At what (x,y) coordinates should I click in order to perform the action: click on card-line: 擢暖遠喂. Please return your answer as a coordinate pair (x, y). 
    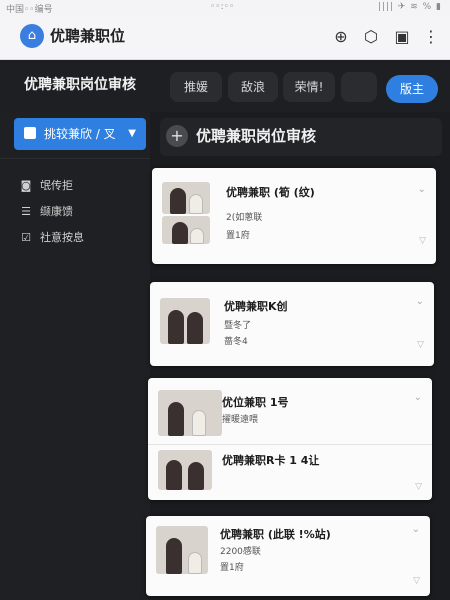
    Looking at the image, I should click on (240, 420).